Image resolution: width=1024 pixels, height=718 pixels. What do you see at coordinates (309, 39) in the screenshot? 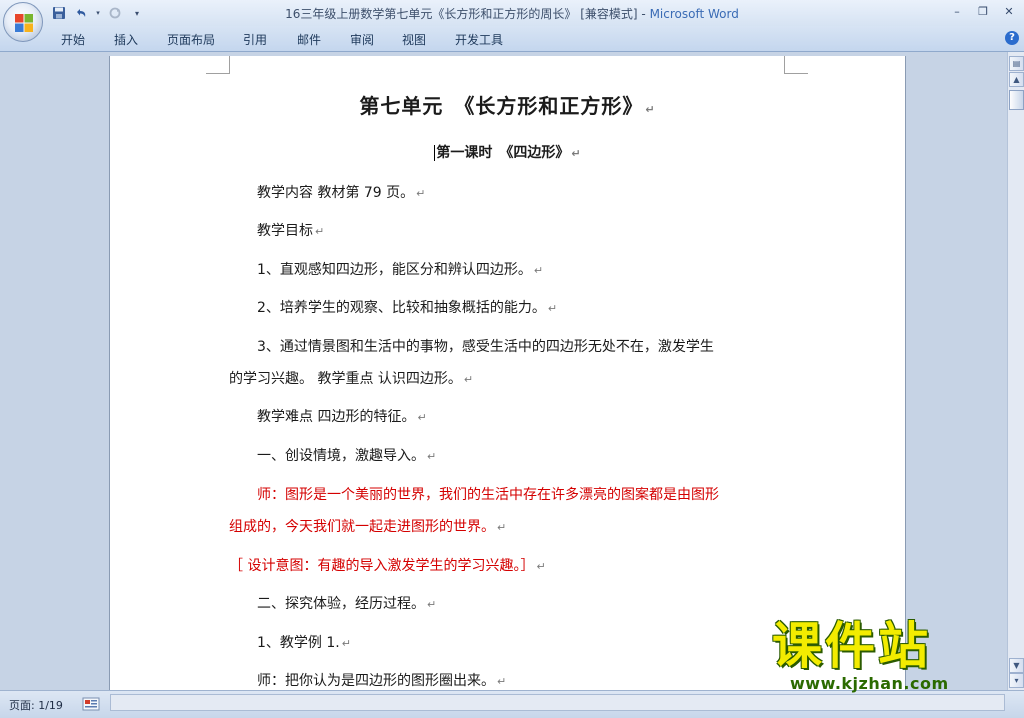
I see `tab-mailings: 邮件` at bounding box center [309, 39].